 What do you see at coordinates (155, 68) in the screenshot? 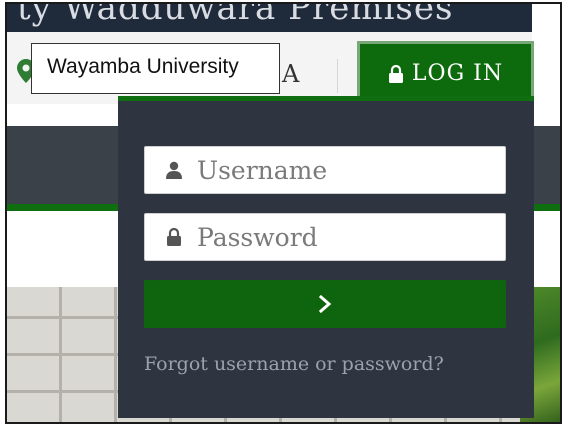
I see `tooltip: Wayamba University` at bounding box center [155, 68].